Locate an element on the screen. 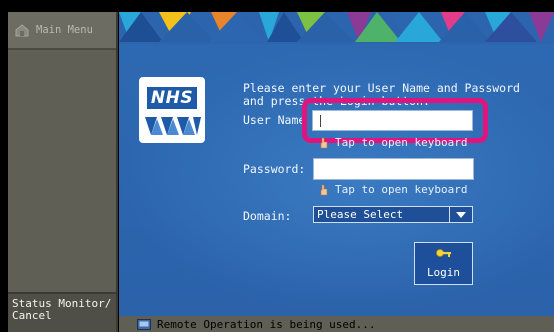  main-menu-button: Main Menu is located at coordinates (62, 31).